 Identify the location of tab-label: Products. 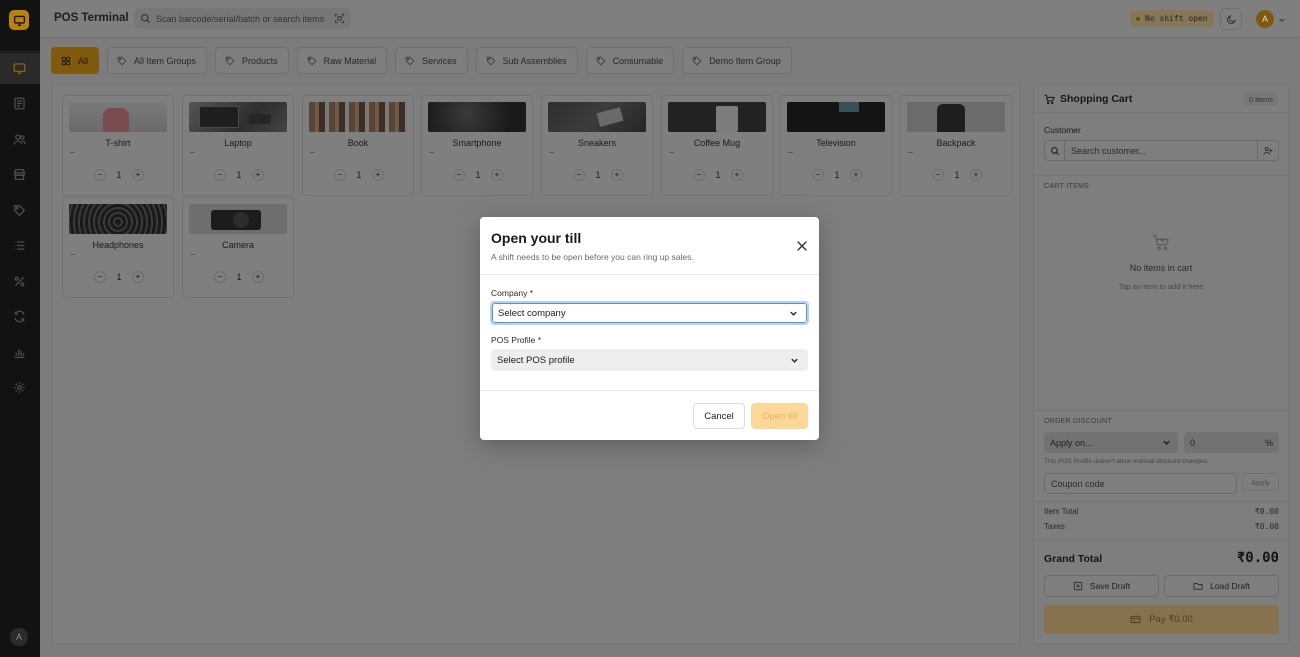
(260, 60).